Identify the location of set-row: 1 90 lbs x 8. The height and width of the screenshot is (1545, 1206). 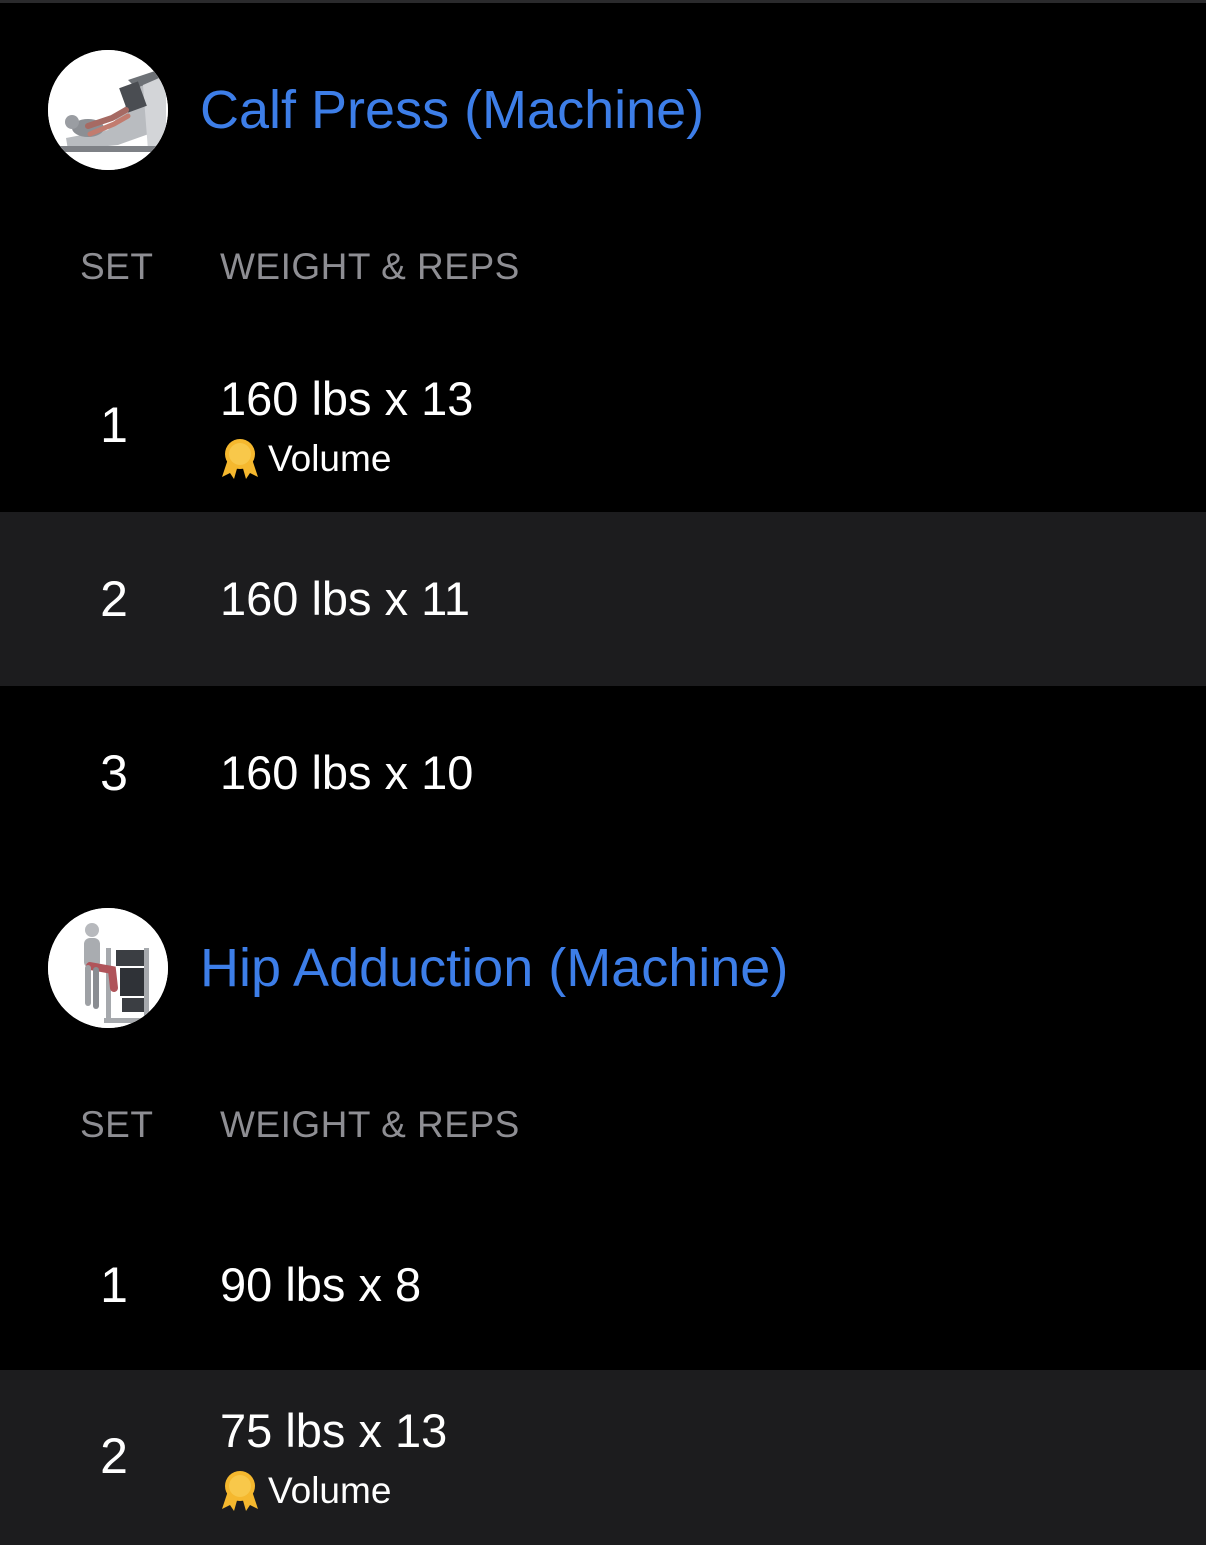
(603, 1284).